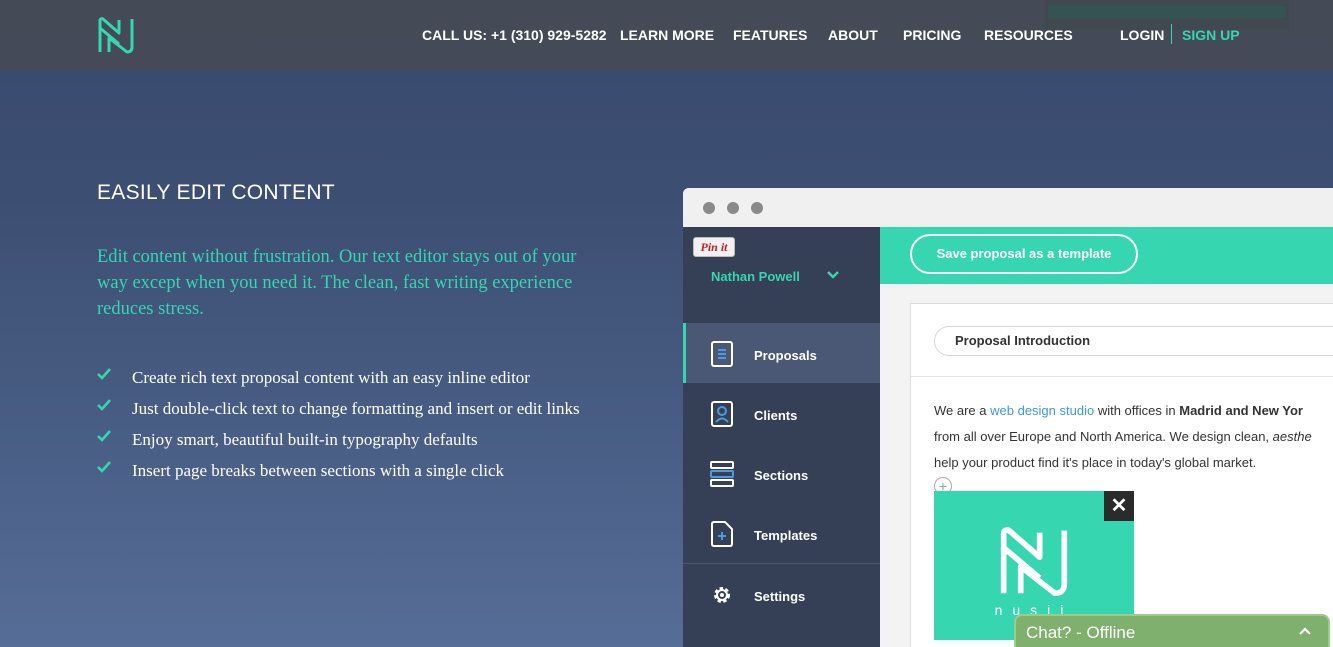 This screenshot has height=647, width=1333. What do you see at coordinates (1024, 254) in the screenshot?
I see `save-template-button: Save proposal as a template` at bounding box center [1024, 254].